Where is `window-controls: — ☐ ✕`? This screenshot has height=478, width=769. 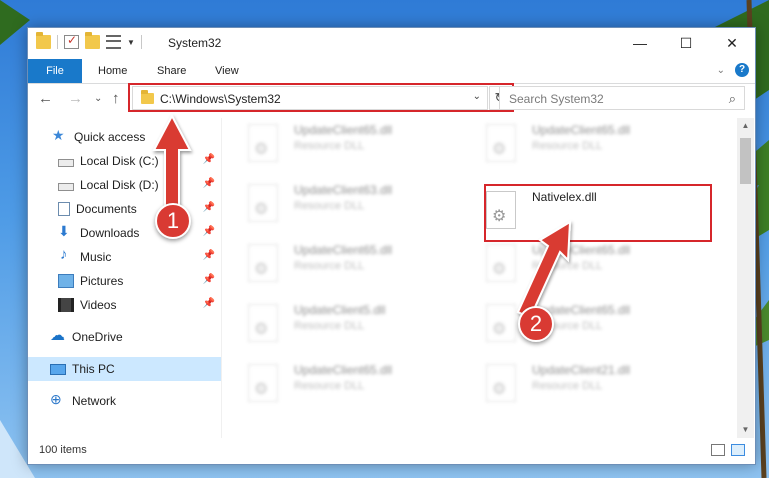
window-controls: — ☐ ✕ is located at coordinates (686, 43).